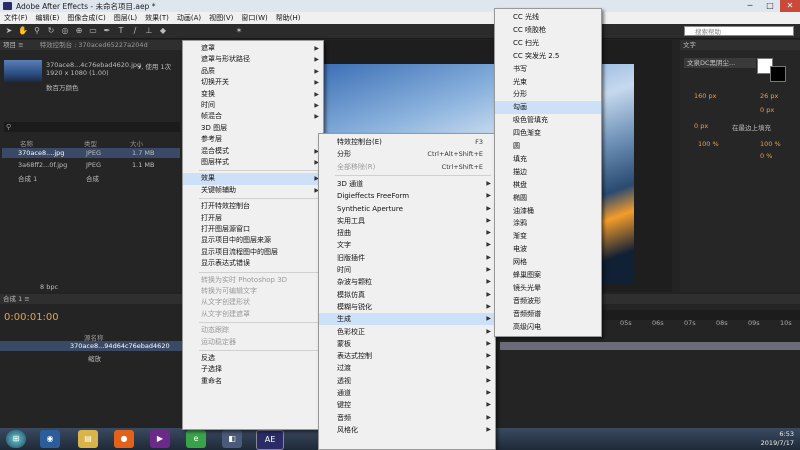  I want to click on tracking2-value: 0 px, so click(767, 110).